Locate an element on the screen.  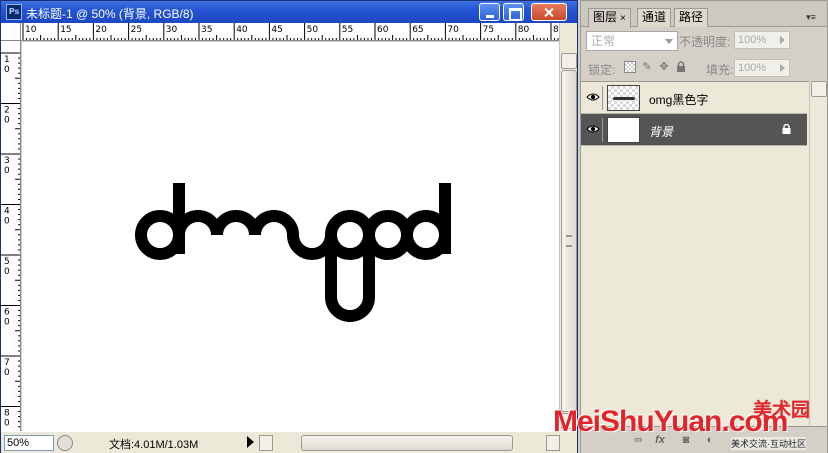
ruler-label: 40 is located at coordinates (242, 30).